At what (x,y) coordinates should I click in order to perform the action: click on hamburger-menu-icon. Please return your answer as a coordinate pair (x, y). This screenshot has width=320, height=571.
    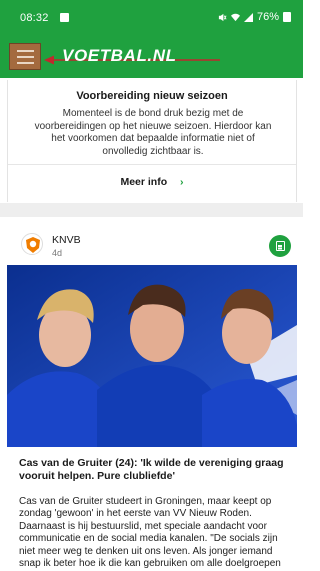
    Looking at the image, I should click on (25, 56).